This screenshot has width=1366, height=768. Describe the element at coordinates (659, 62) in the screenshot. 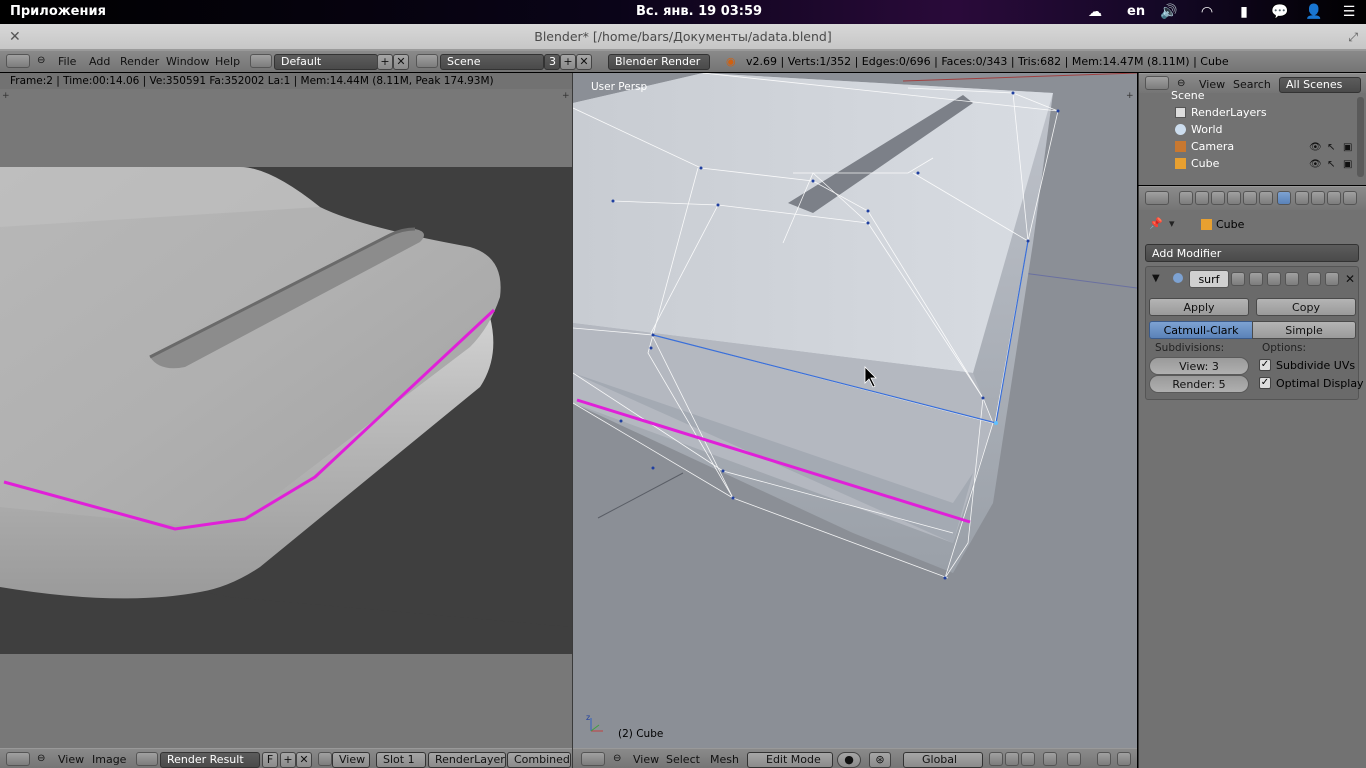

I see `render-engine-selector: Blender Render` at that location.